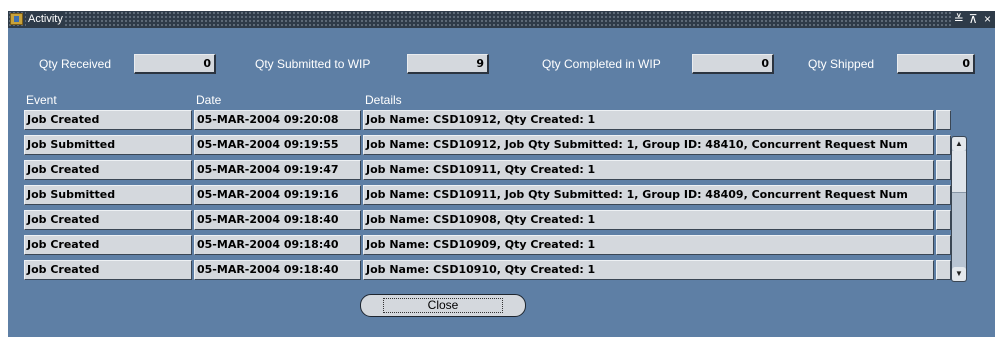 The width and height of the screenshot is (995, 337). I want to click on close-button-label: Close, so click(443, 305).